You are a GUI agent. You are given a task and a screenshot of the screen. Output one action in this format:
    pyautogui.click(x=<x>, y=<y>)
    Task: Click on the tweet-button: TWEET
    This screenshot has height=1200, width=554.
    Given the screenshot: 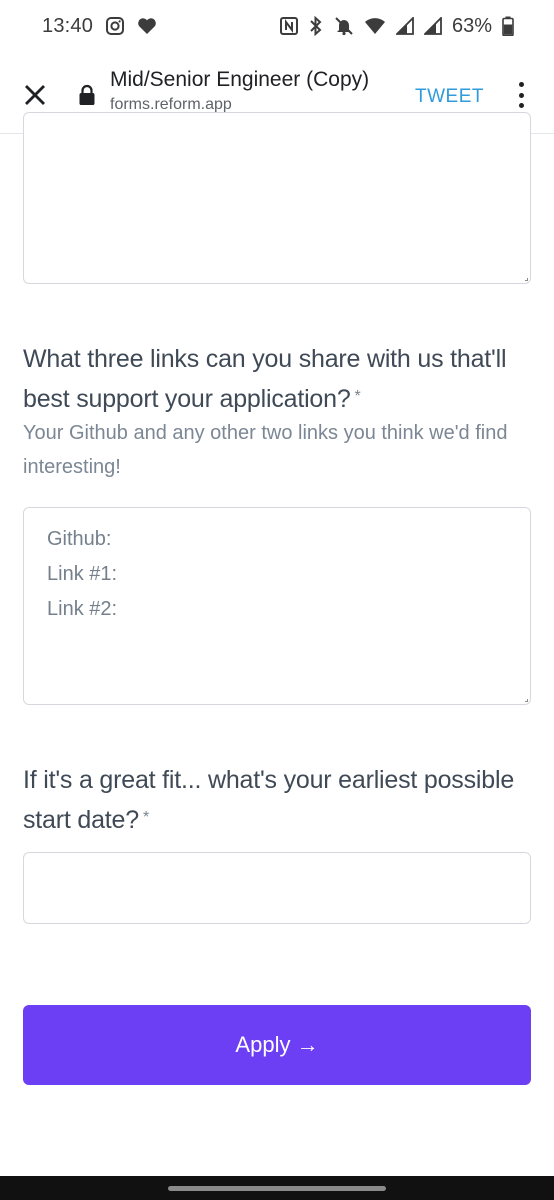 What is the action you would take?
    pyautogui.click(x=449, y=97)
    